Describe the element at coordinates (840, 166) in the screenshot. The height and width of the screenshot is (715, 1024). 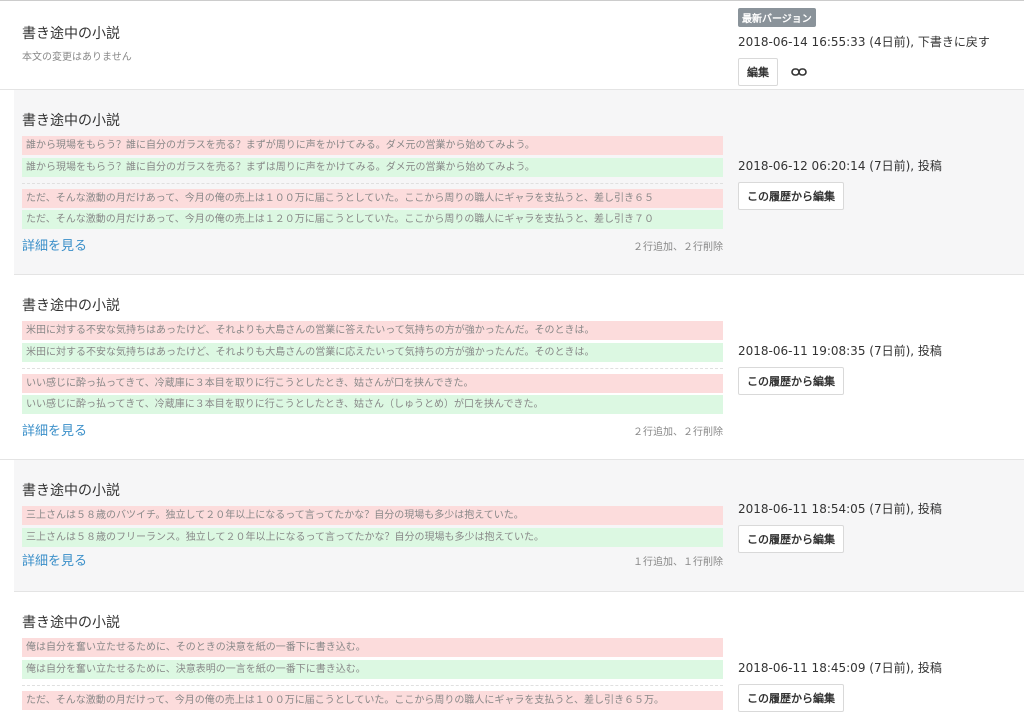
I see `revision-meta: 2018-06-12 06:20:14 (7日前), 投稿` at that location.